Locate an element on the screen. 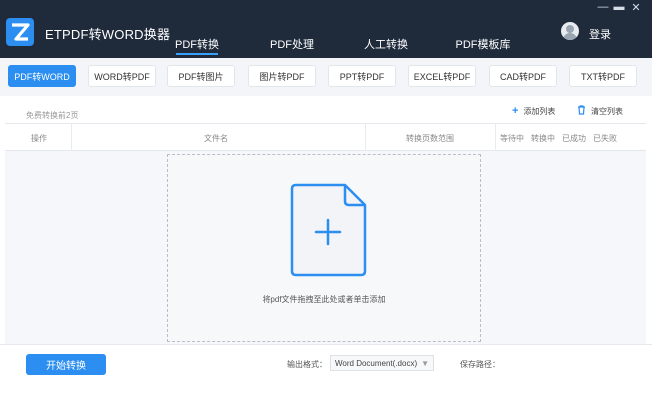 This screenshot has width=652, height=393. maximize-button: ▬ is located at coordinates (619, 7).